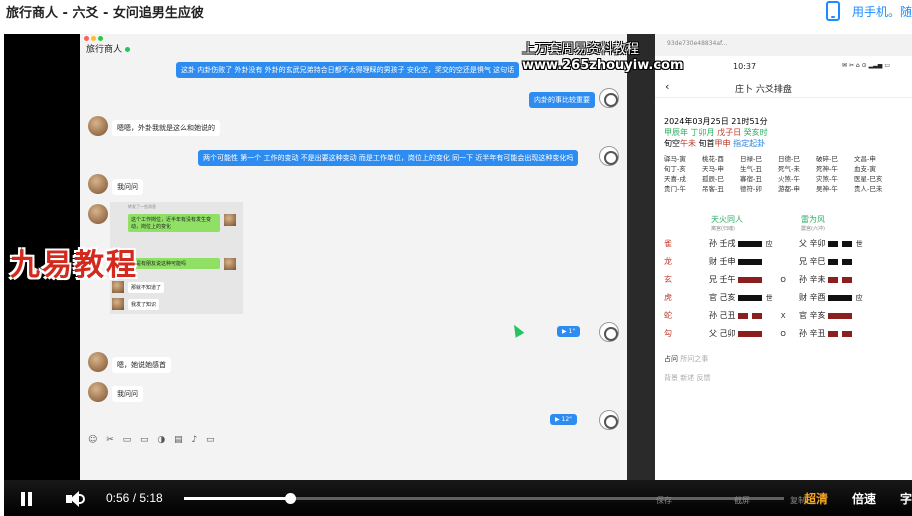 The image size is (912, 516). I want to click on shensha-cell: 灾煞-午, so click(827, 179).